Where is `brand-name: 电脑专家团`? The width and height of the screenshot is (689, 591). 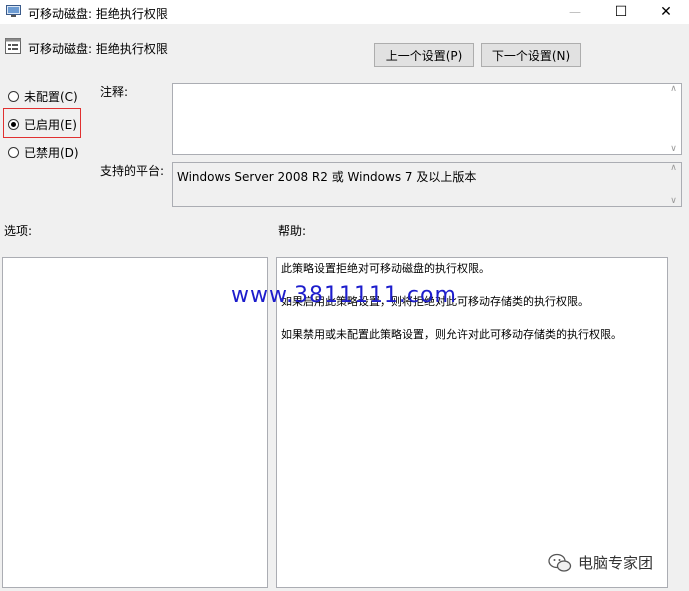 brand-name: 电脑专家团 is located at coordinates (616, 563).